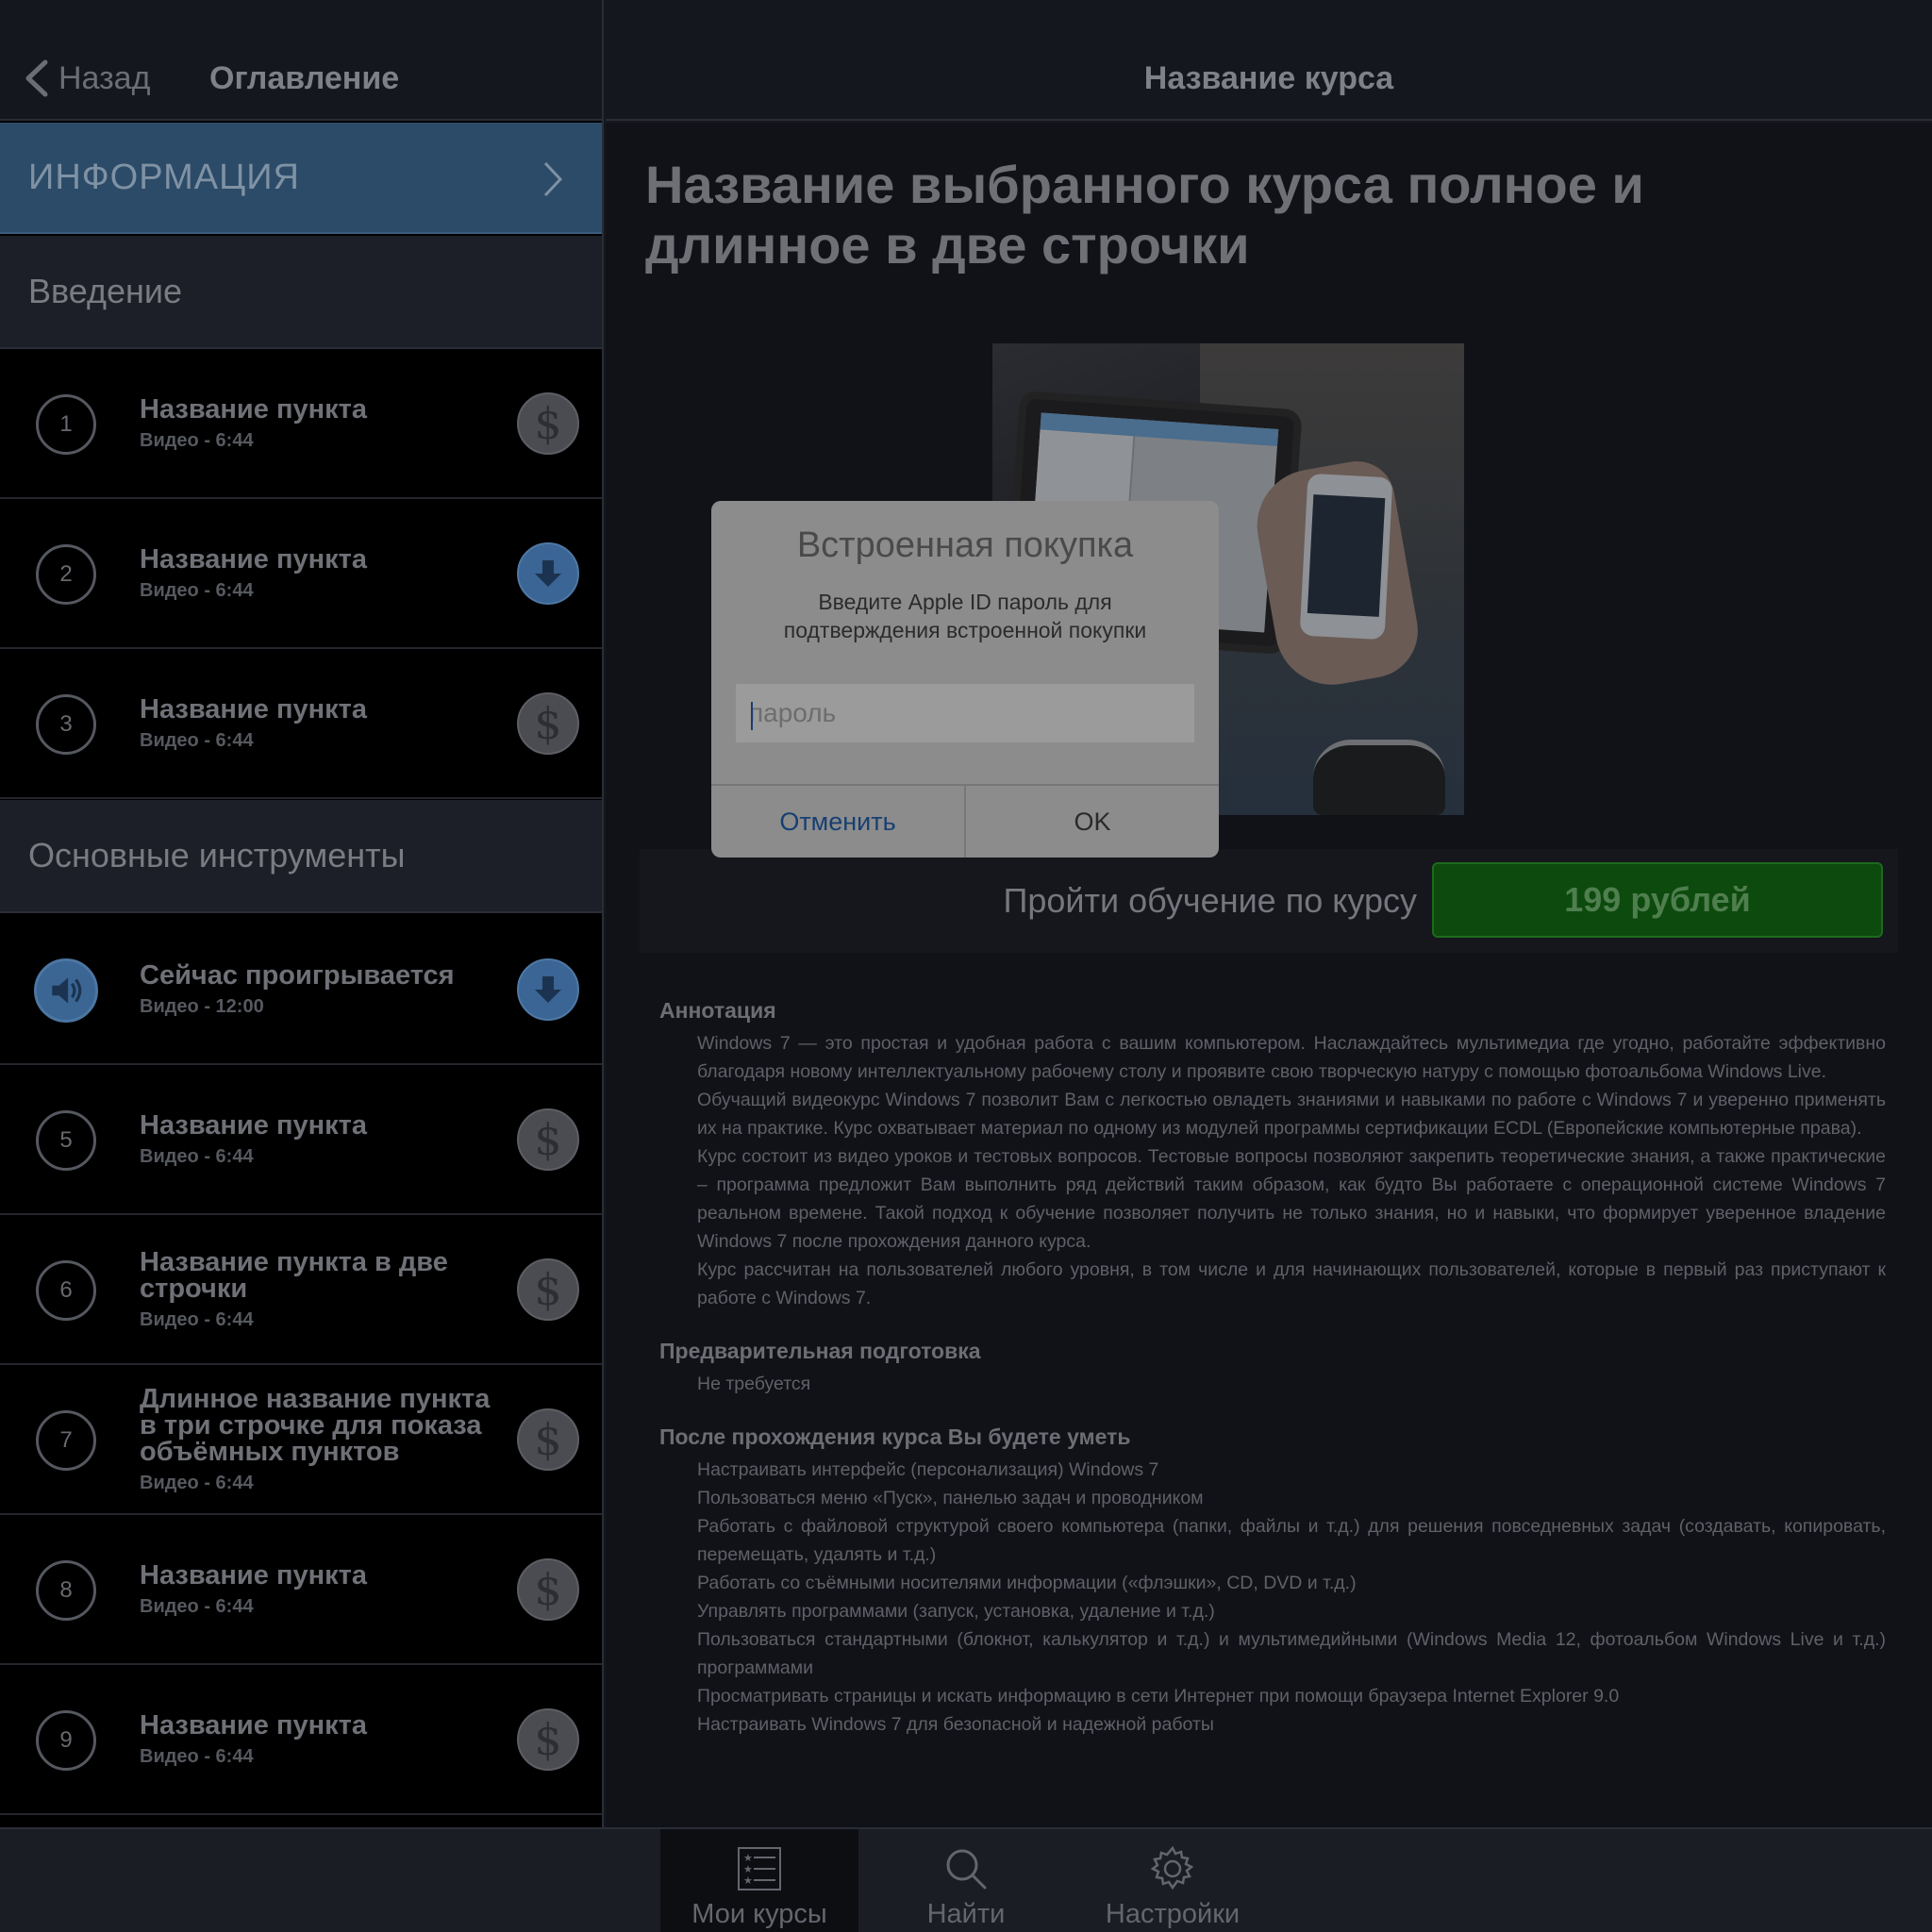  I want to click on lesson-number: 9, so click(66, 1741).